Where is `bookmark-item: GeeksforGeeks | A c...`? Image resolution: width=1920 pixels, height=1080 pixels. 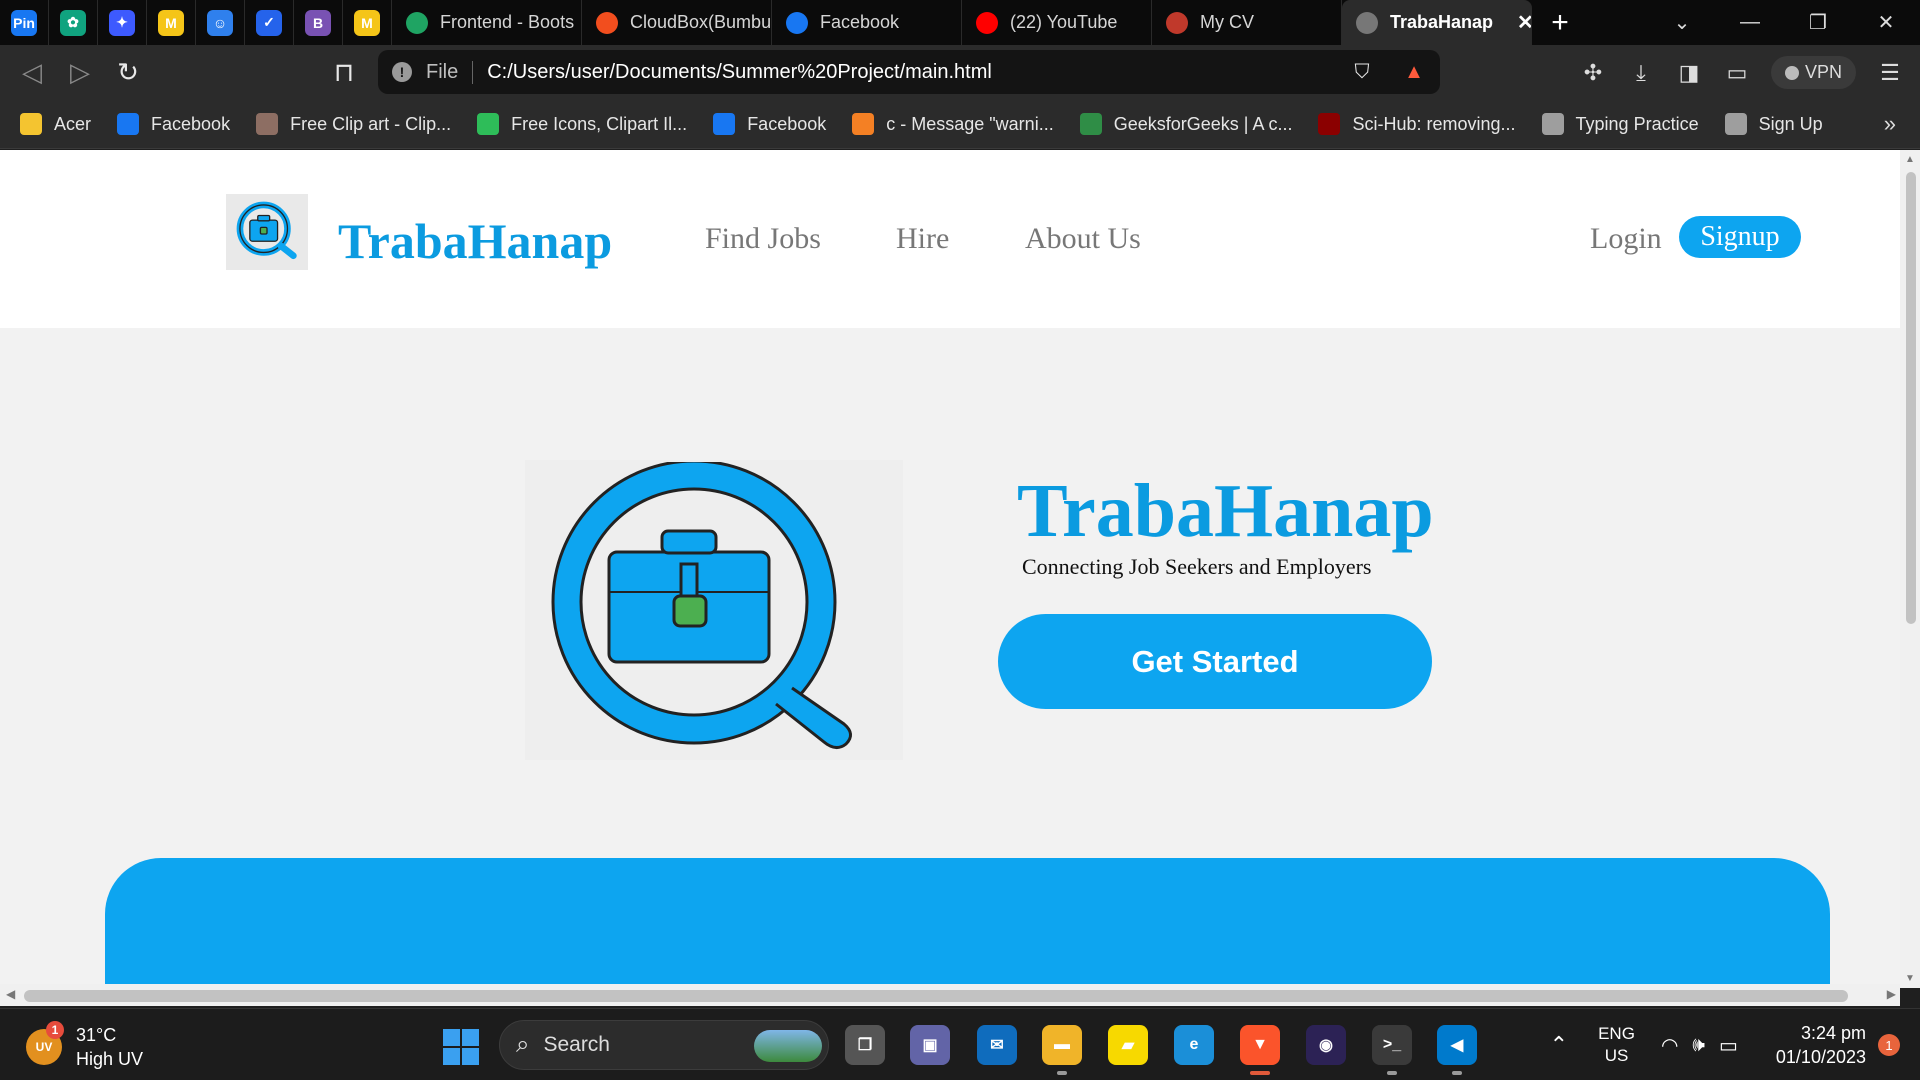
bookmark-item: GeeksforGeeks | A c... is located at coordinates (1186, 124).